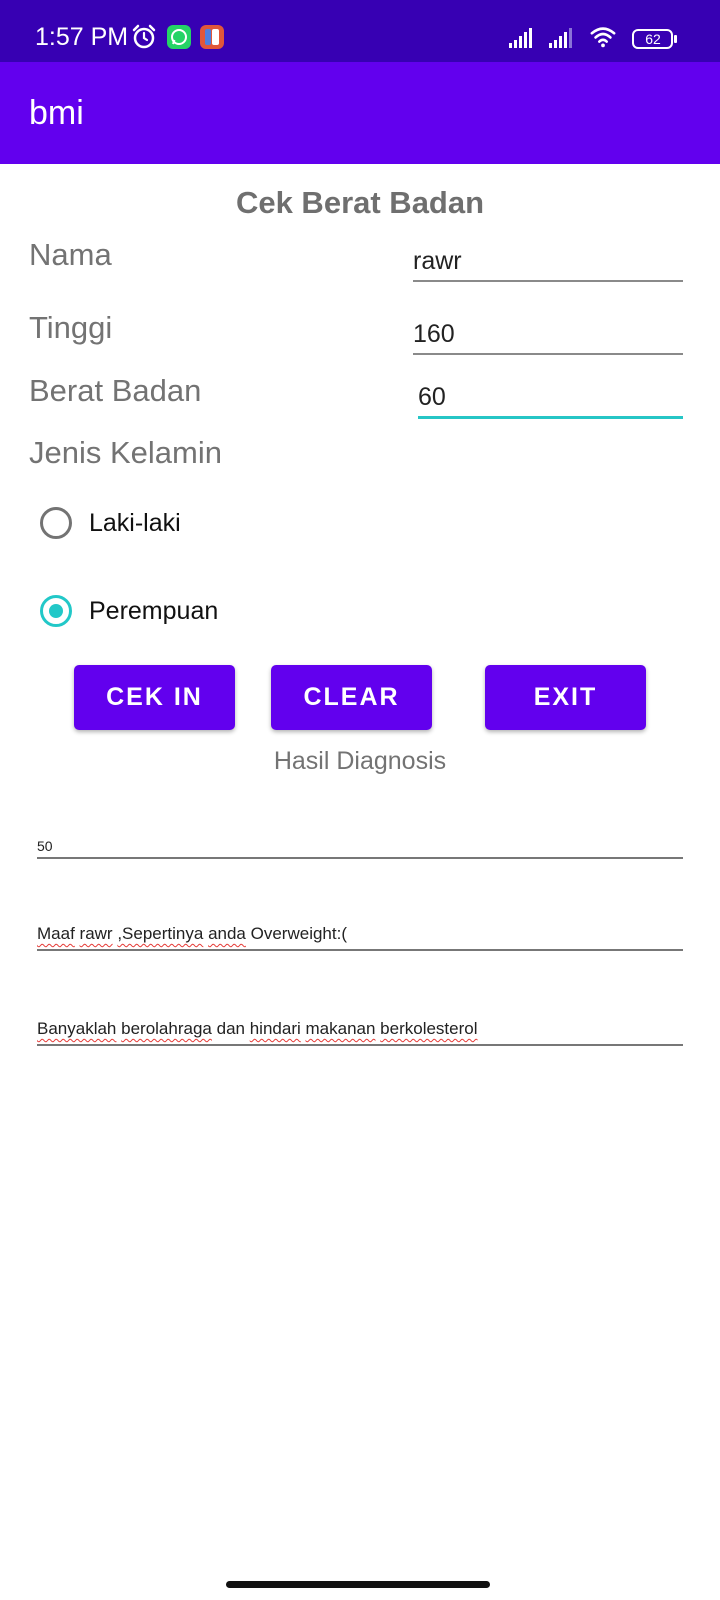 The height and width of the screenshot is (1600, 720). Describe the element at coordinates (360, 950) in the screenshot. I see `diagnosis-message-underline` at that location.